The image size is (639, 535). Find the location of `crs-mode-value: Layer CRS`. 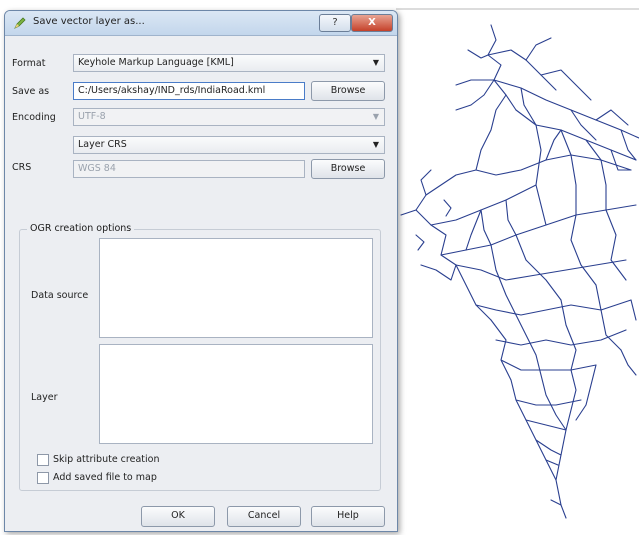

crs-mode-value: Layer CRS is located at coordinates (102, 144).